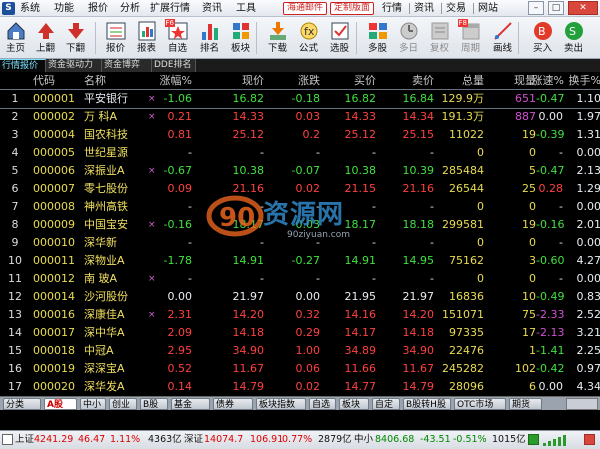 The image size is (600, 449). Describe the element at coordinates (406, 81) in the screenshot. I see `col-ask: 卖价` at that location.